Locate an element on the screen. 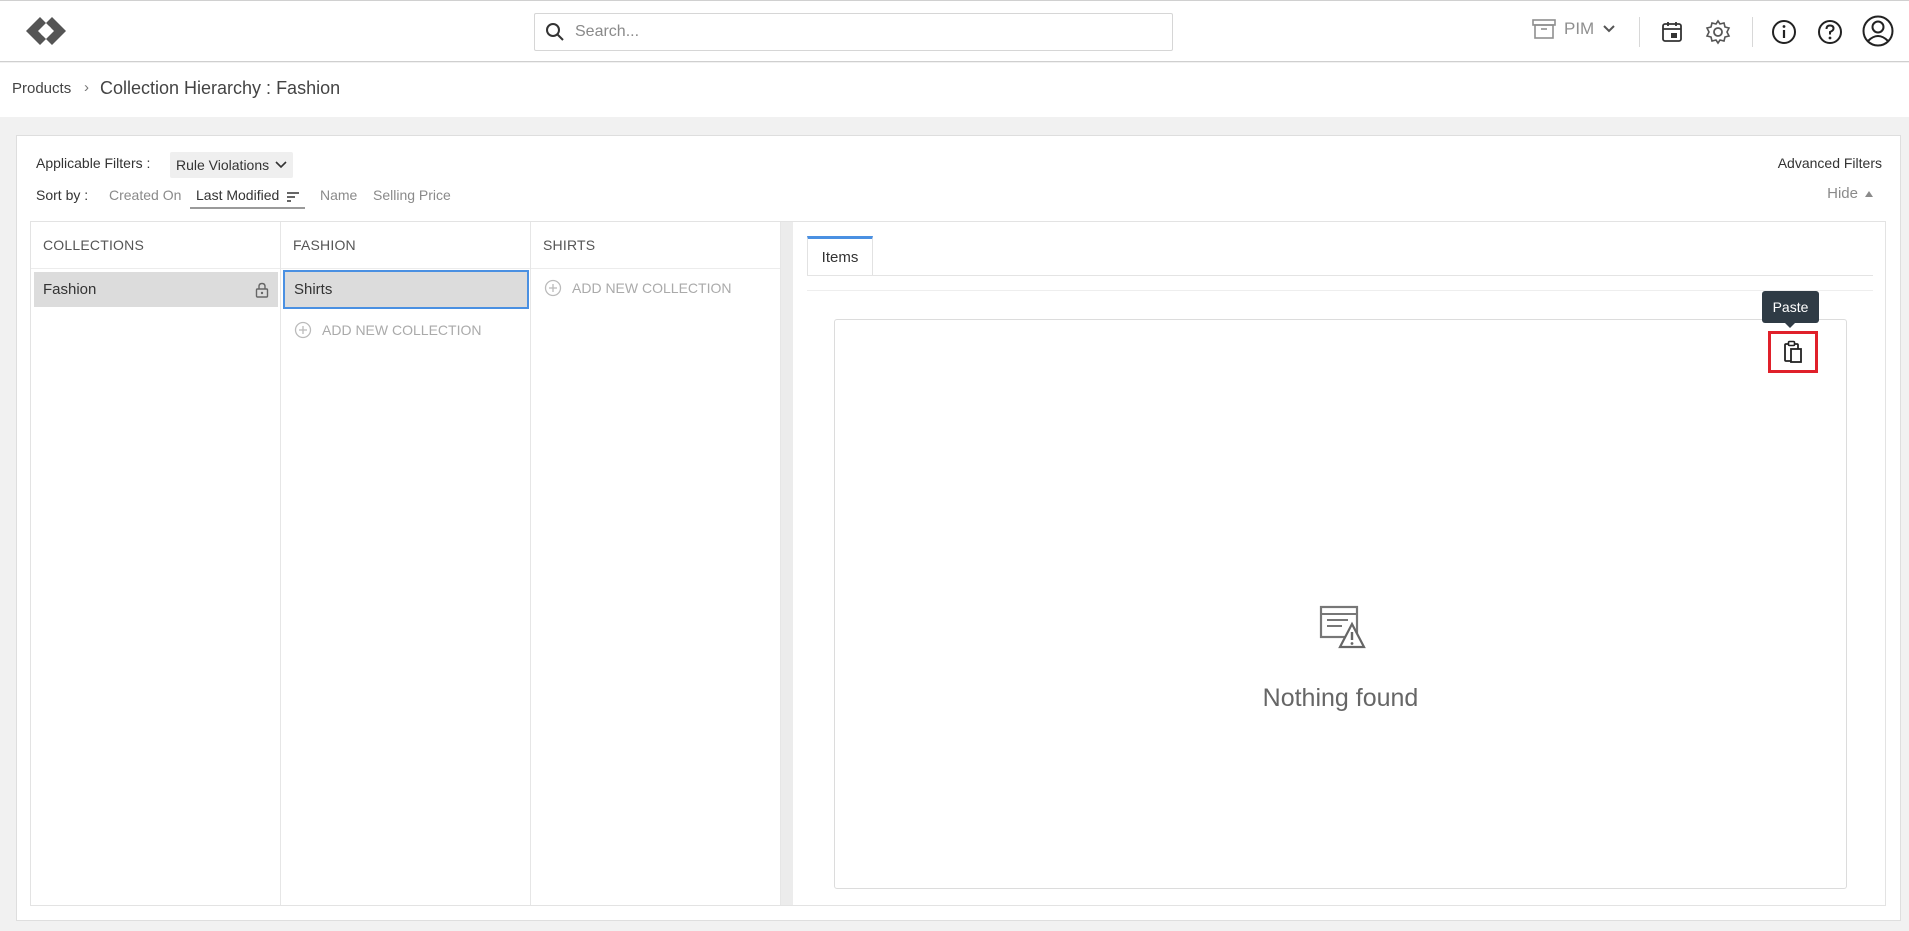 Image resolution: width=1909 pixels, height=931 pixels. module-switcher: PIM is located at coordinates (1574, 29).